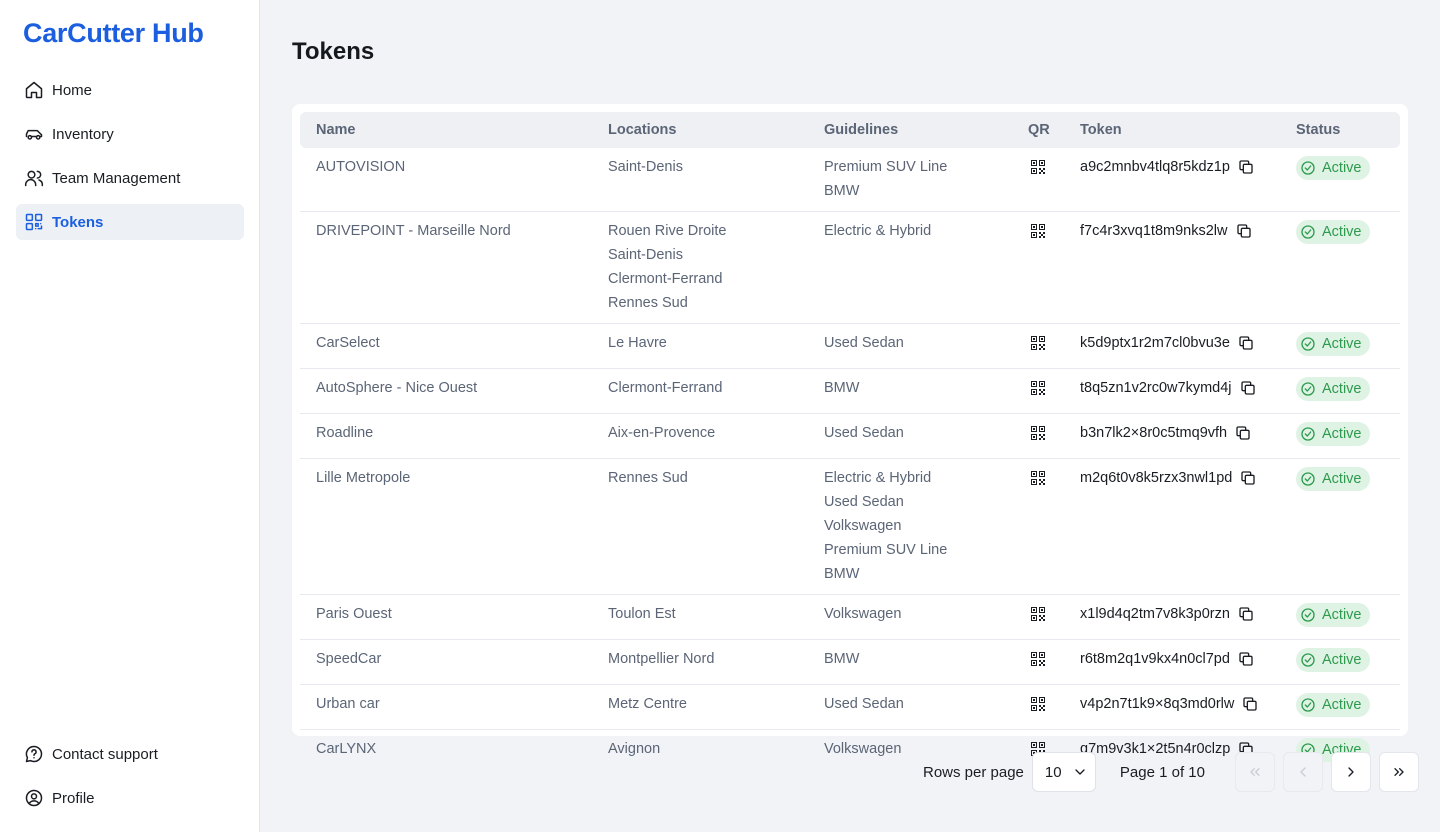 Image resolution: width=1440 pixels, height=832 pixels. I want to click on cell-name: Urban car, so click(446, 707).